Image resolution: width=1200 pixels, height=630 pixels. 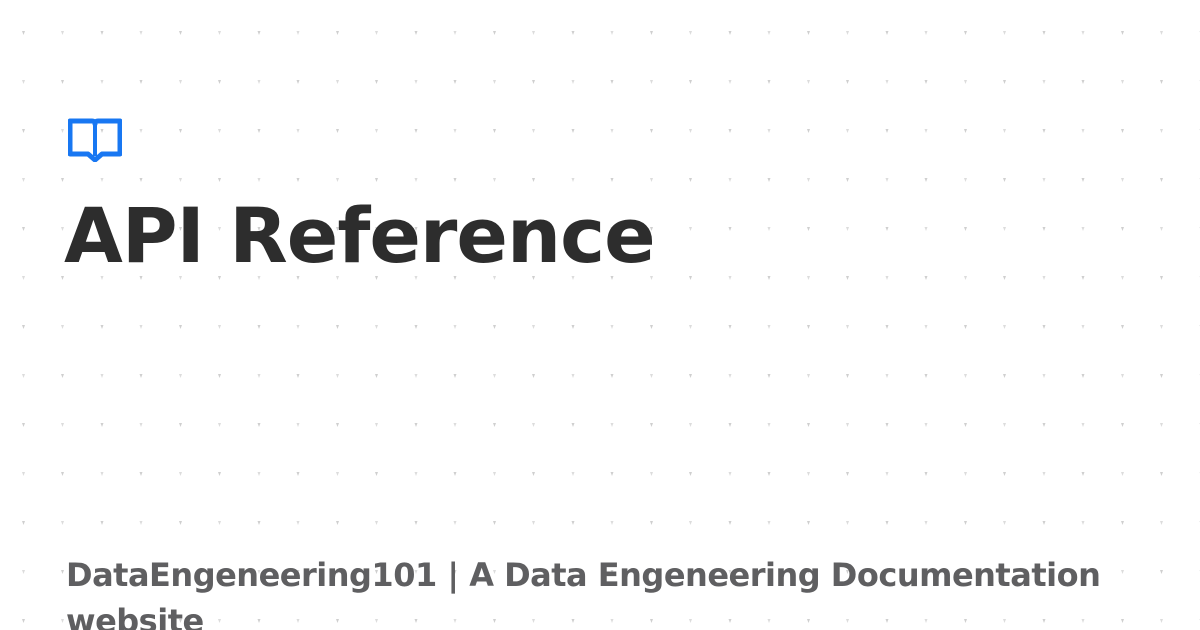 What do you see at coordinates (360, 235) in the screenshot?
I see `page-title: API Reference` at bounding box center [360, 235].